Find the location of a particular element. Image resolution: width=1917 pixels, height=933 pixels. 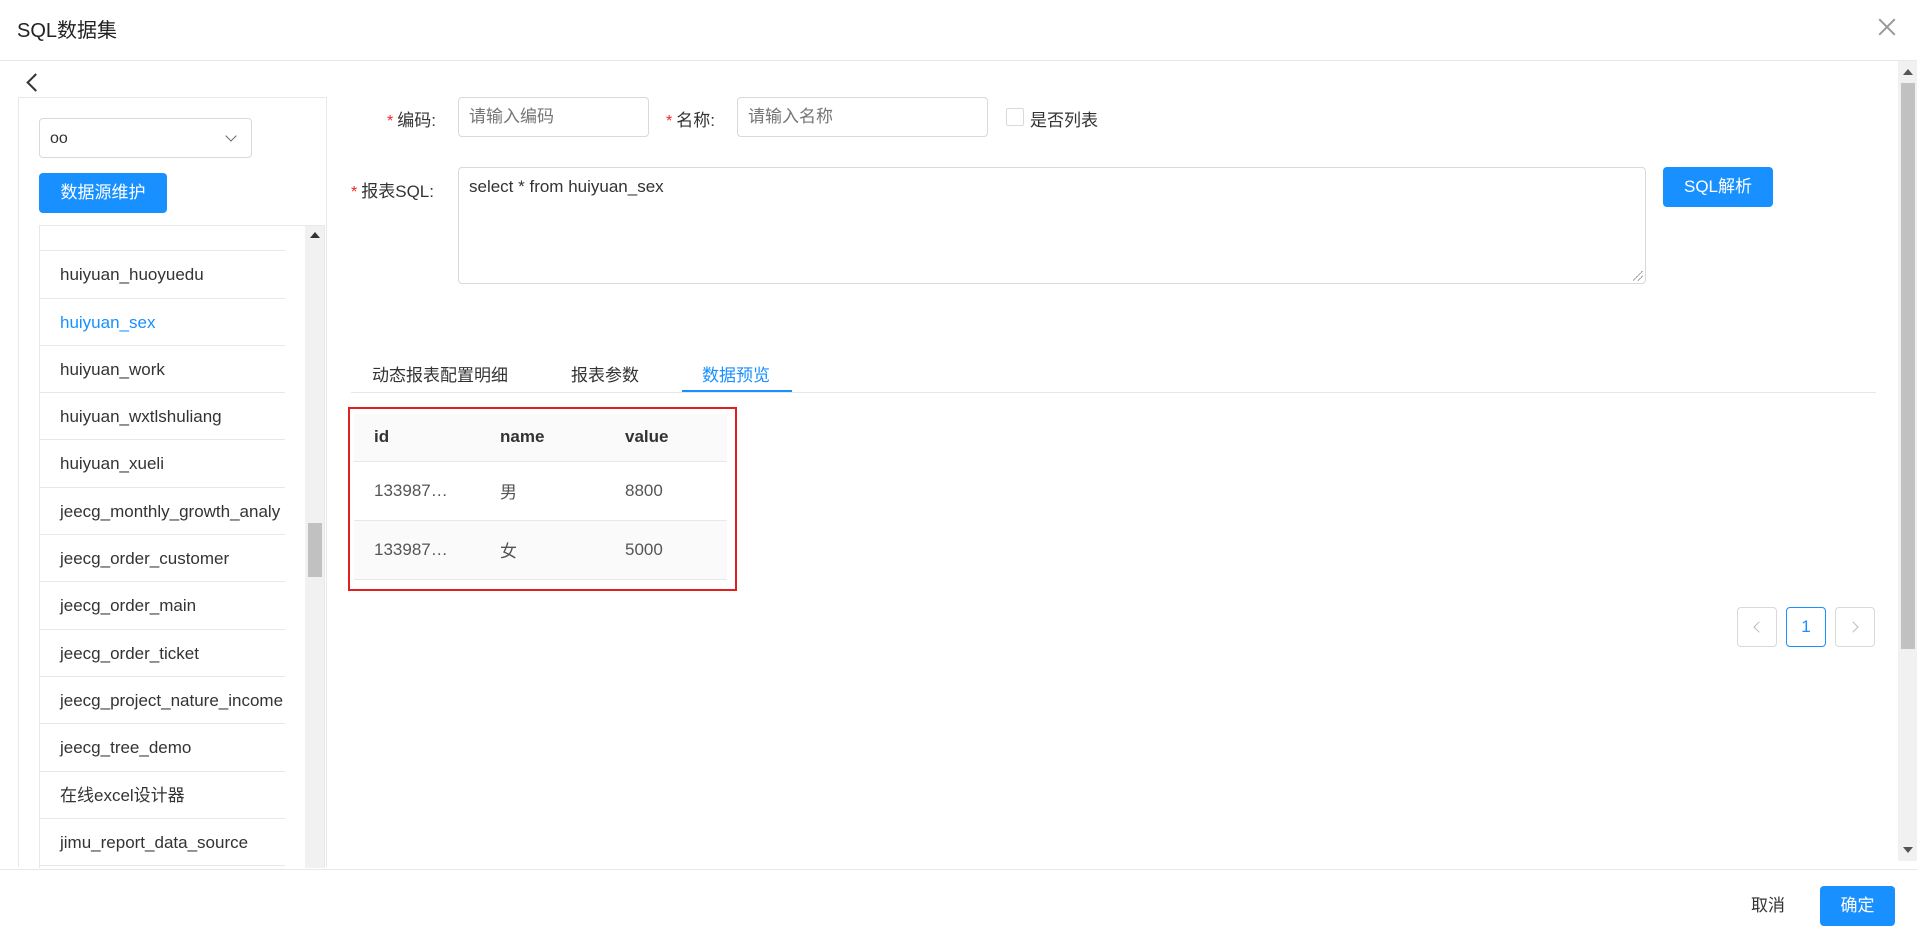

scroll-down-icon is located at coordinates (1908, 850).